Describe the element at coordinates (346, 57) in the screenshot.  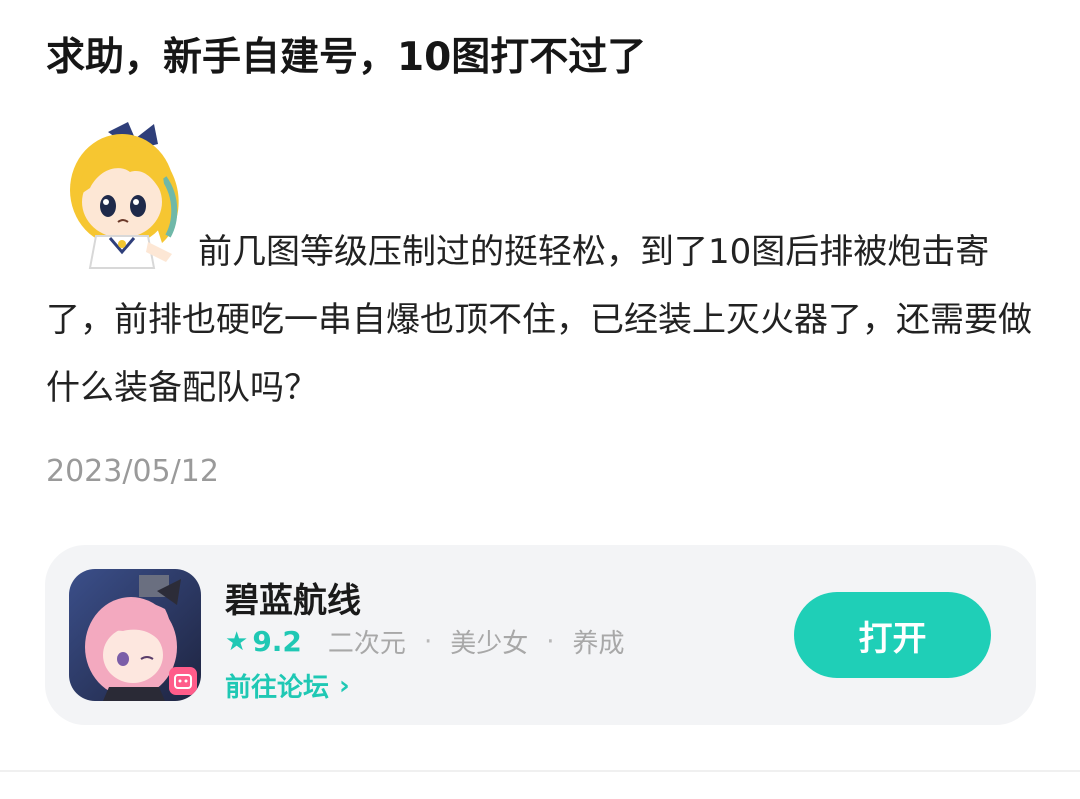
I see `post-title: 求助，新手自建号，10图打不过了` at that location.